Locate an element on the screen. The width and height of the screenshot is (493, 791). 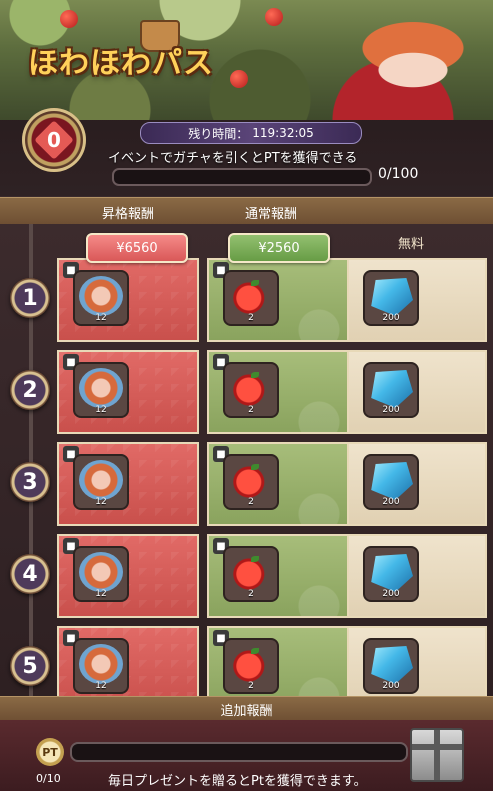
reward-row: 2 ■ 12 ■ 2 200 is located at coordinates (246, 392).